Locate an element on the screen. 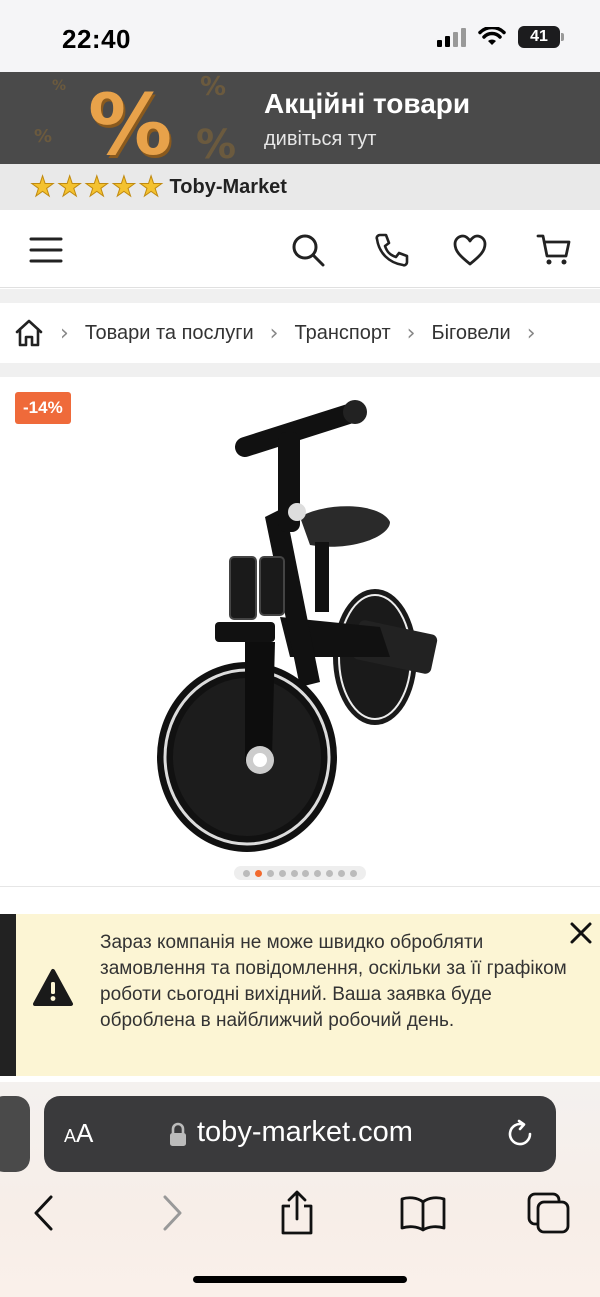 This screenshot has height=1297, width=600. lock-icon is located at coordinates (178, 1134).